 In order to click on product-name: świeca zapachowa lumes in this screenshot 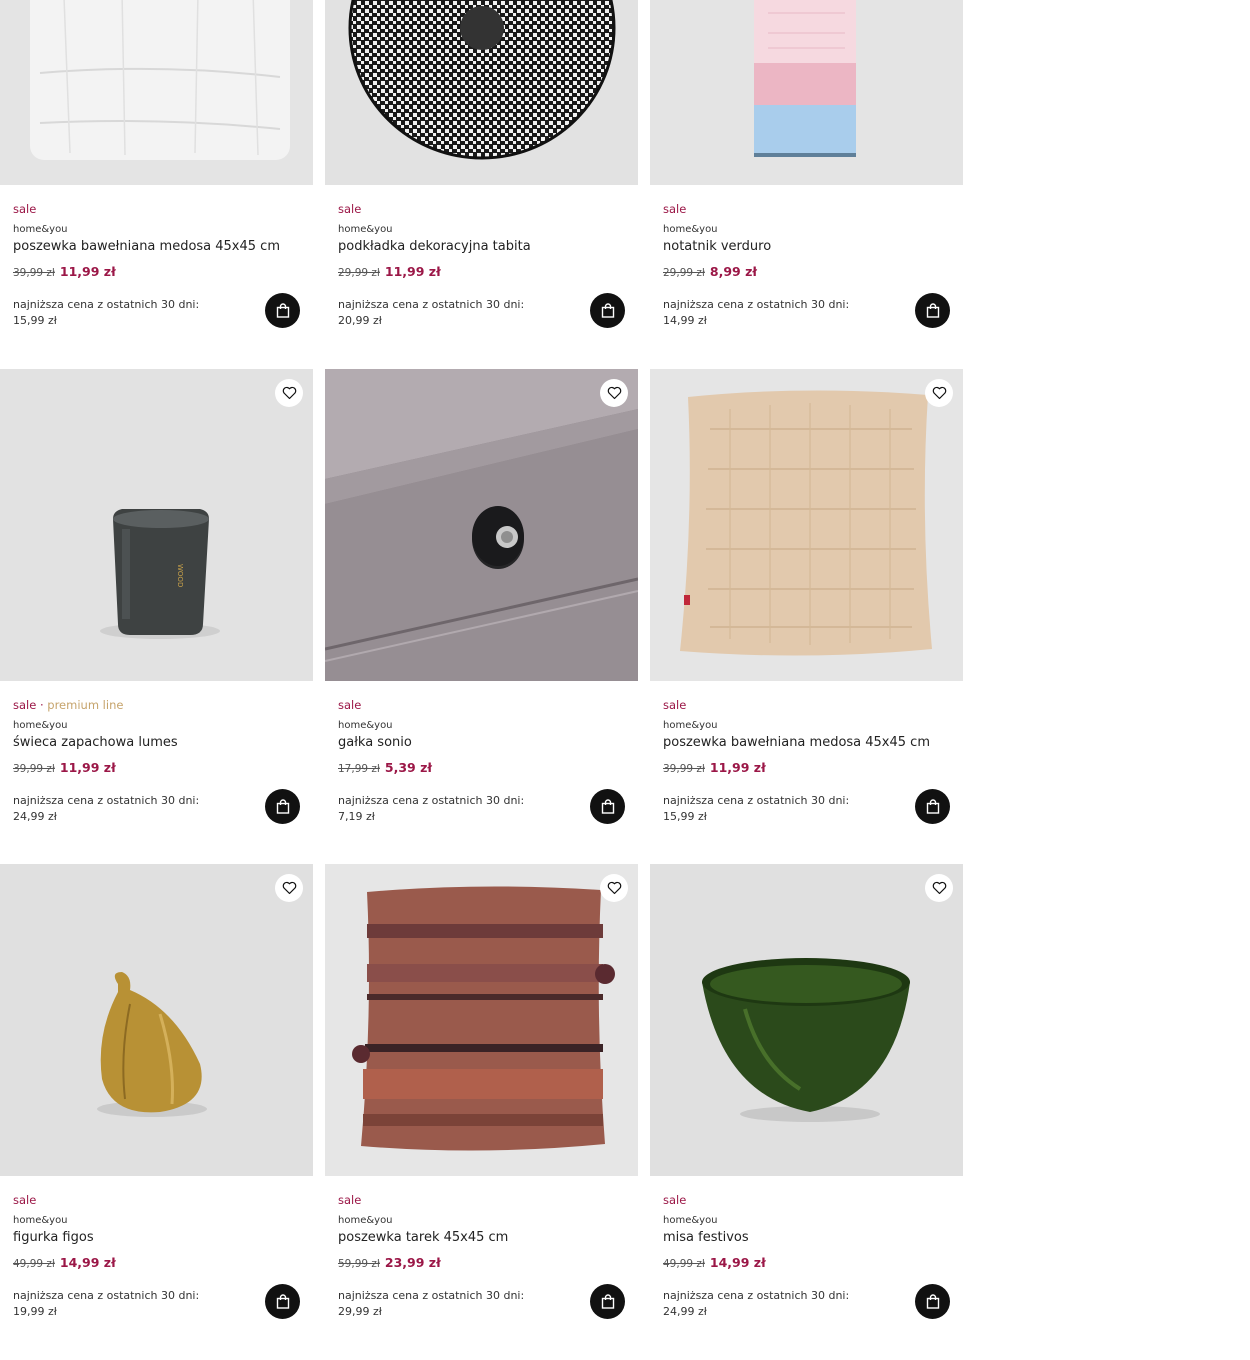, I will do `click(156, 743)`.